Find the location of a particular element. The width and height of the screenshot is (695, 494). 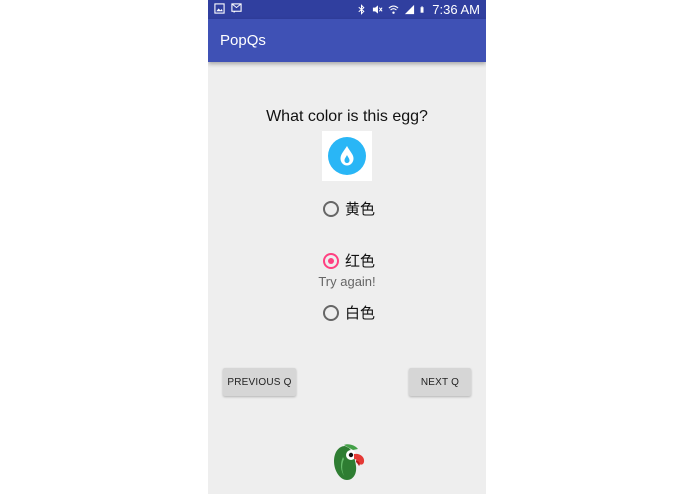

option-radio-3: 白色 is located at coordinates (349, 312).